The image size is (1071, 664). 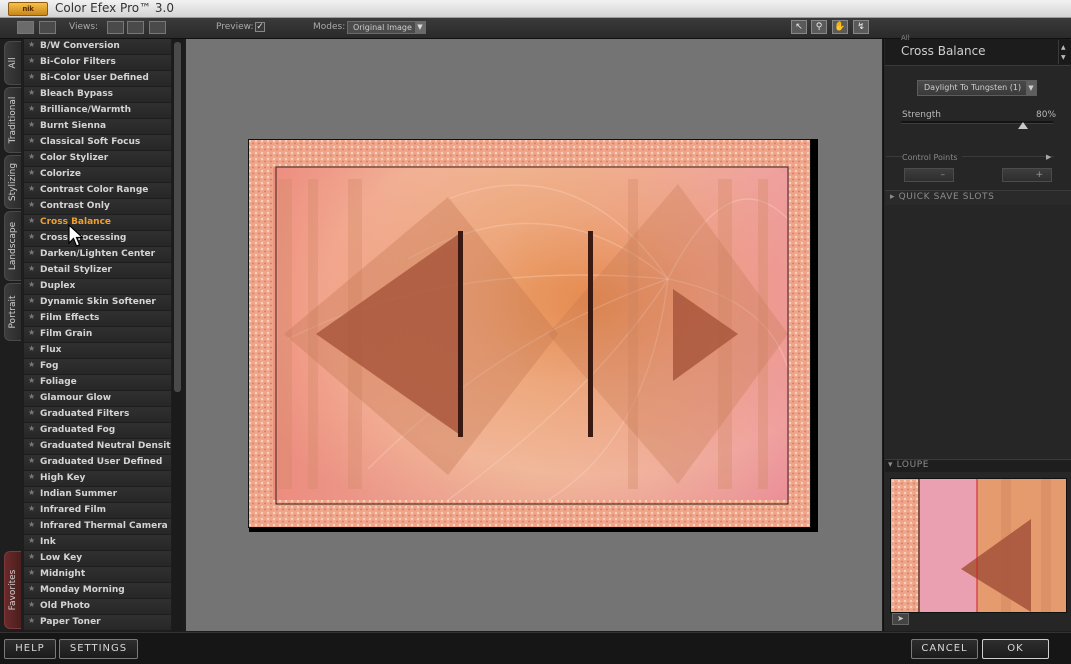 What do you see at coordinates (97, 63) in the screenshot?
I see `filter-list-item: ★ Bi-Color Filters` at bounding box center [97, 63].